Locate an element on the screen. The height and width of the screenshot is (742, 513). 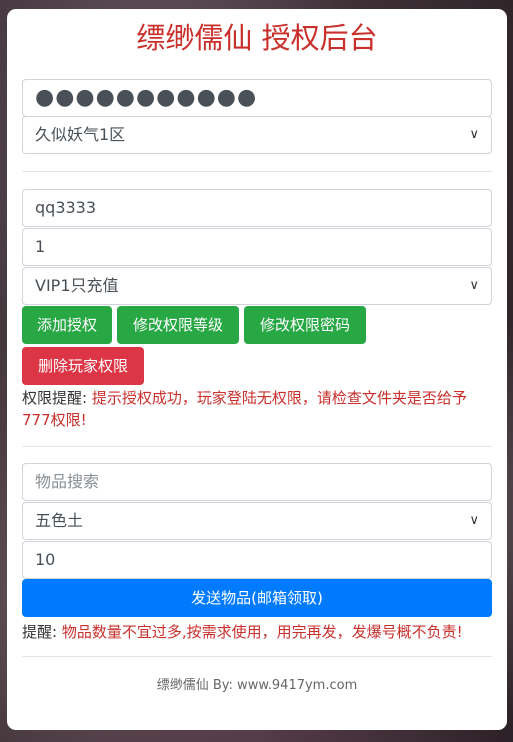
item-search-placeholder: 物品搜索 is located at coordinates (67, 481).